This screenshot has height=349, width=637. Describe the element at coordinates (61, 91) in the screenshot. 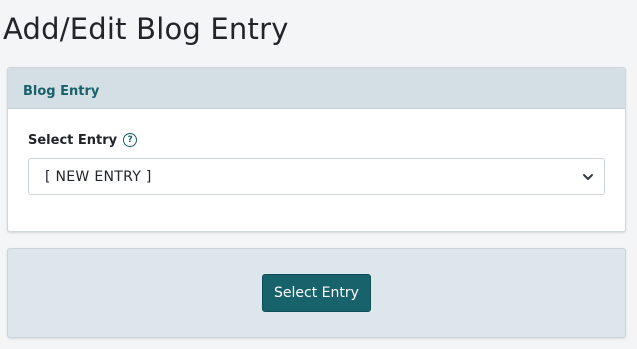

I see `card-header-title: Blog Entry` at that location.